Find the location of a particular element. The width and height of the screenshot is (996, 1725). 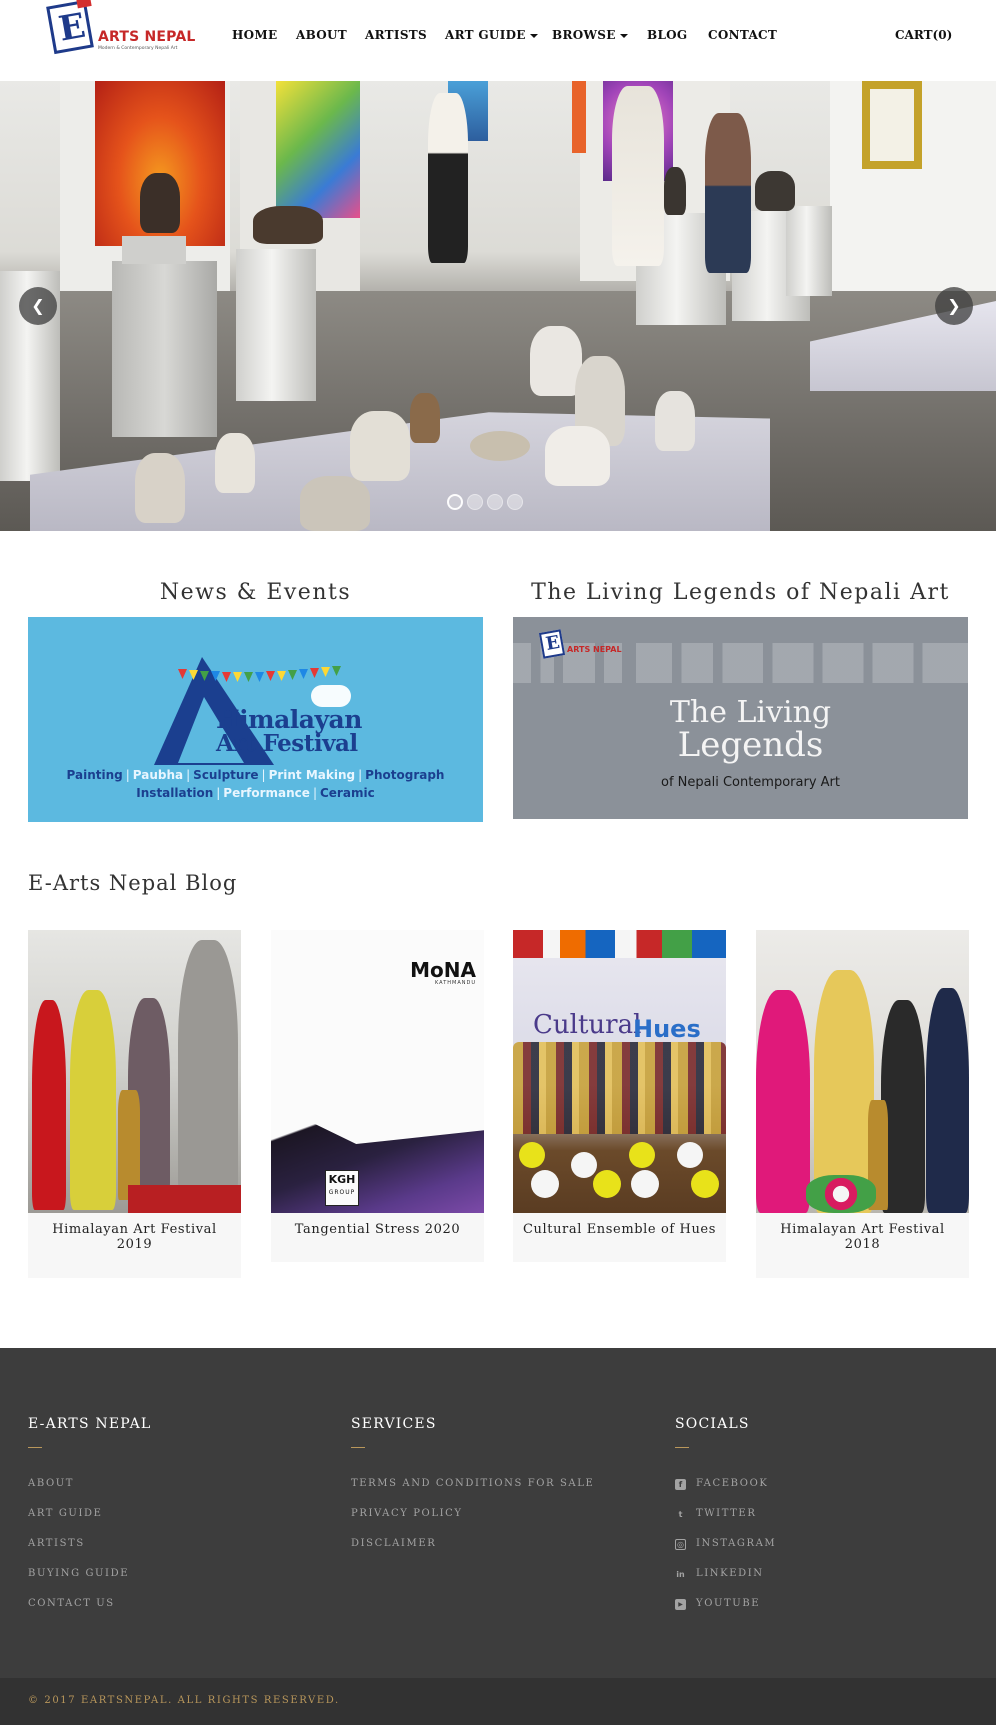

festival-title-line2: Art Festival is located at coordinates (287, 743).